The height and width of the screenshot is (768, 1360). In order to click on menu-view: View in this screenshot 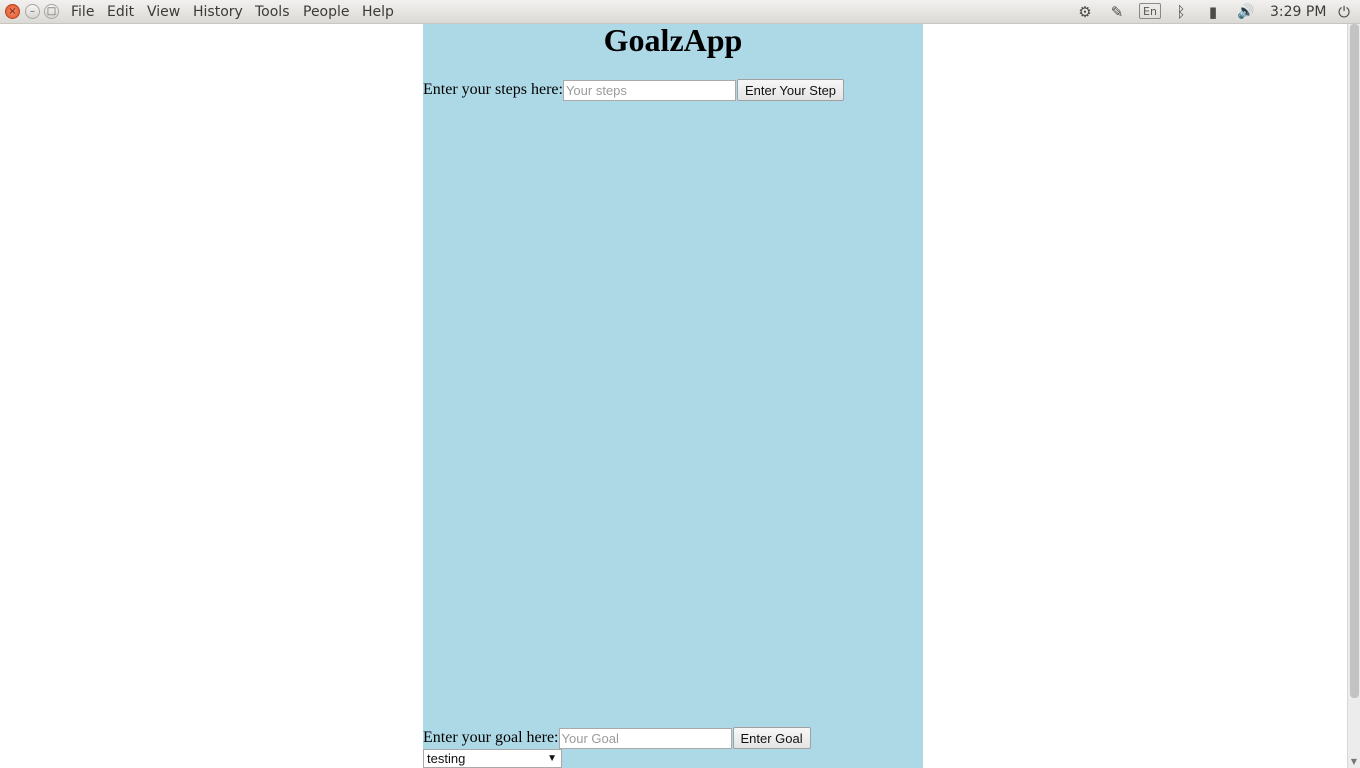, I will do `click(163, 12)`.